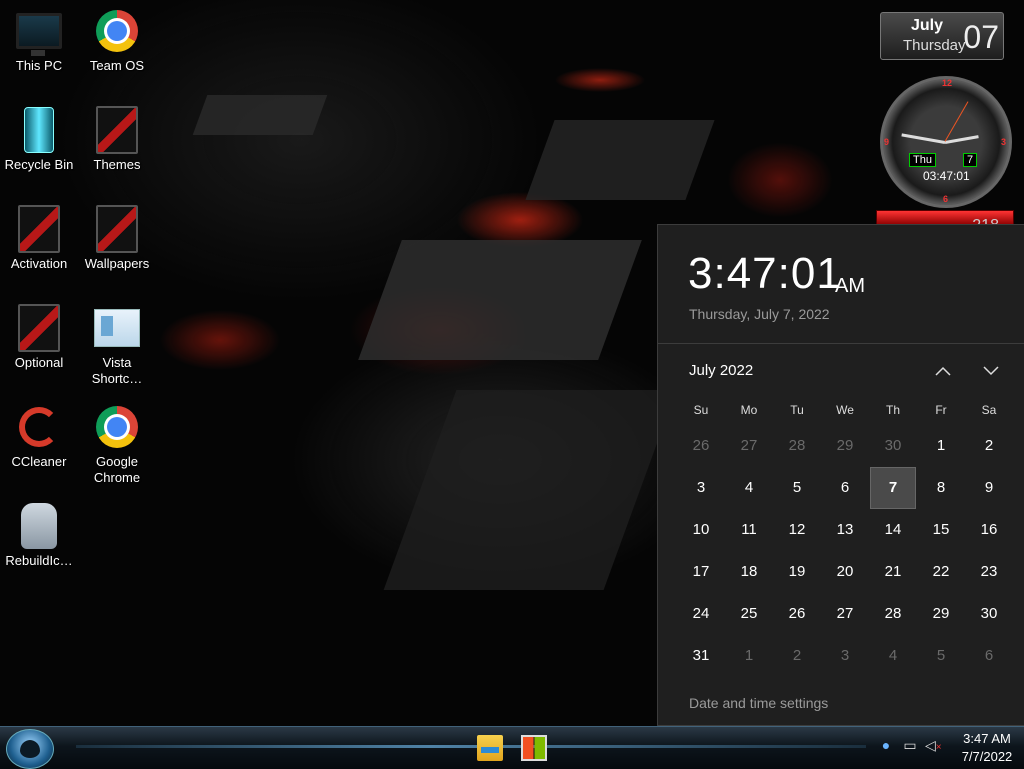  What do you see at coordinates (987, 738) in the screenshot?
I see `taskbar-time: 3:47 AM` at bounding box center [987, 738].